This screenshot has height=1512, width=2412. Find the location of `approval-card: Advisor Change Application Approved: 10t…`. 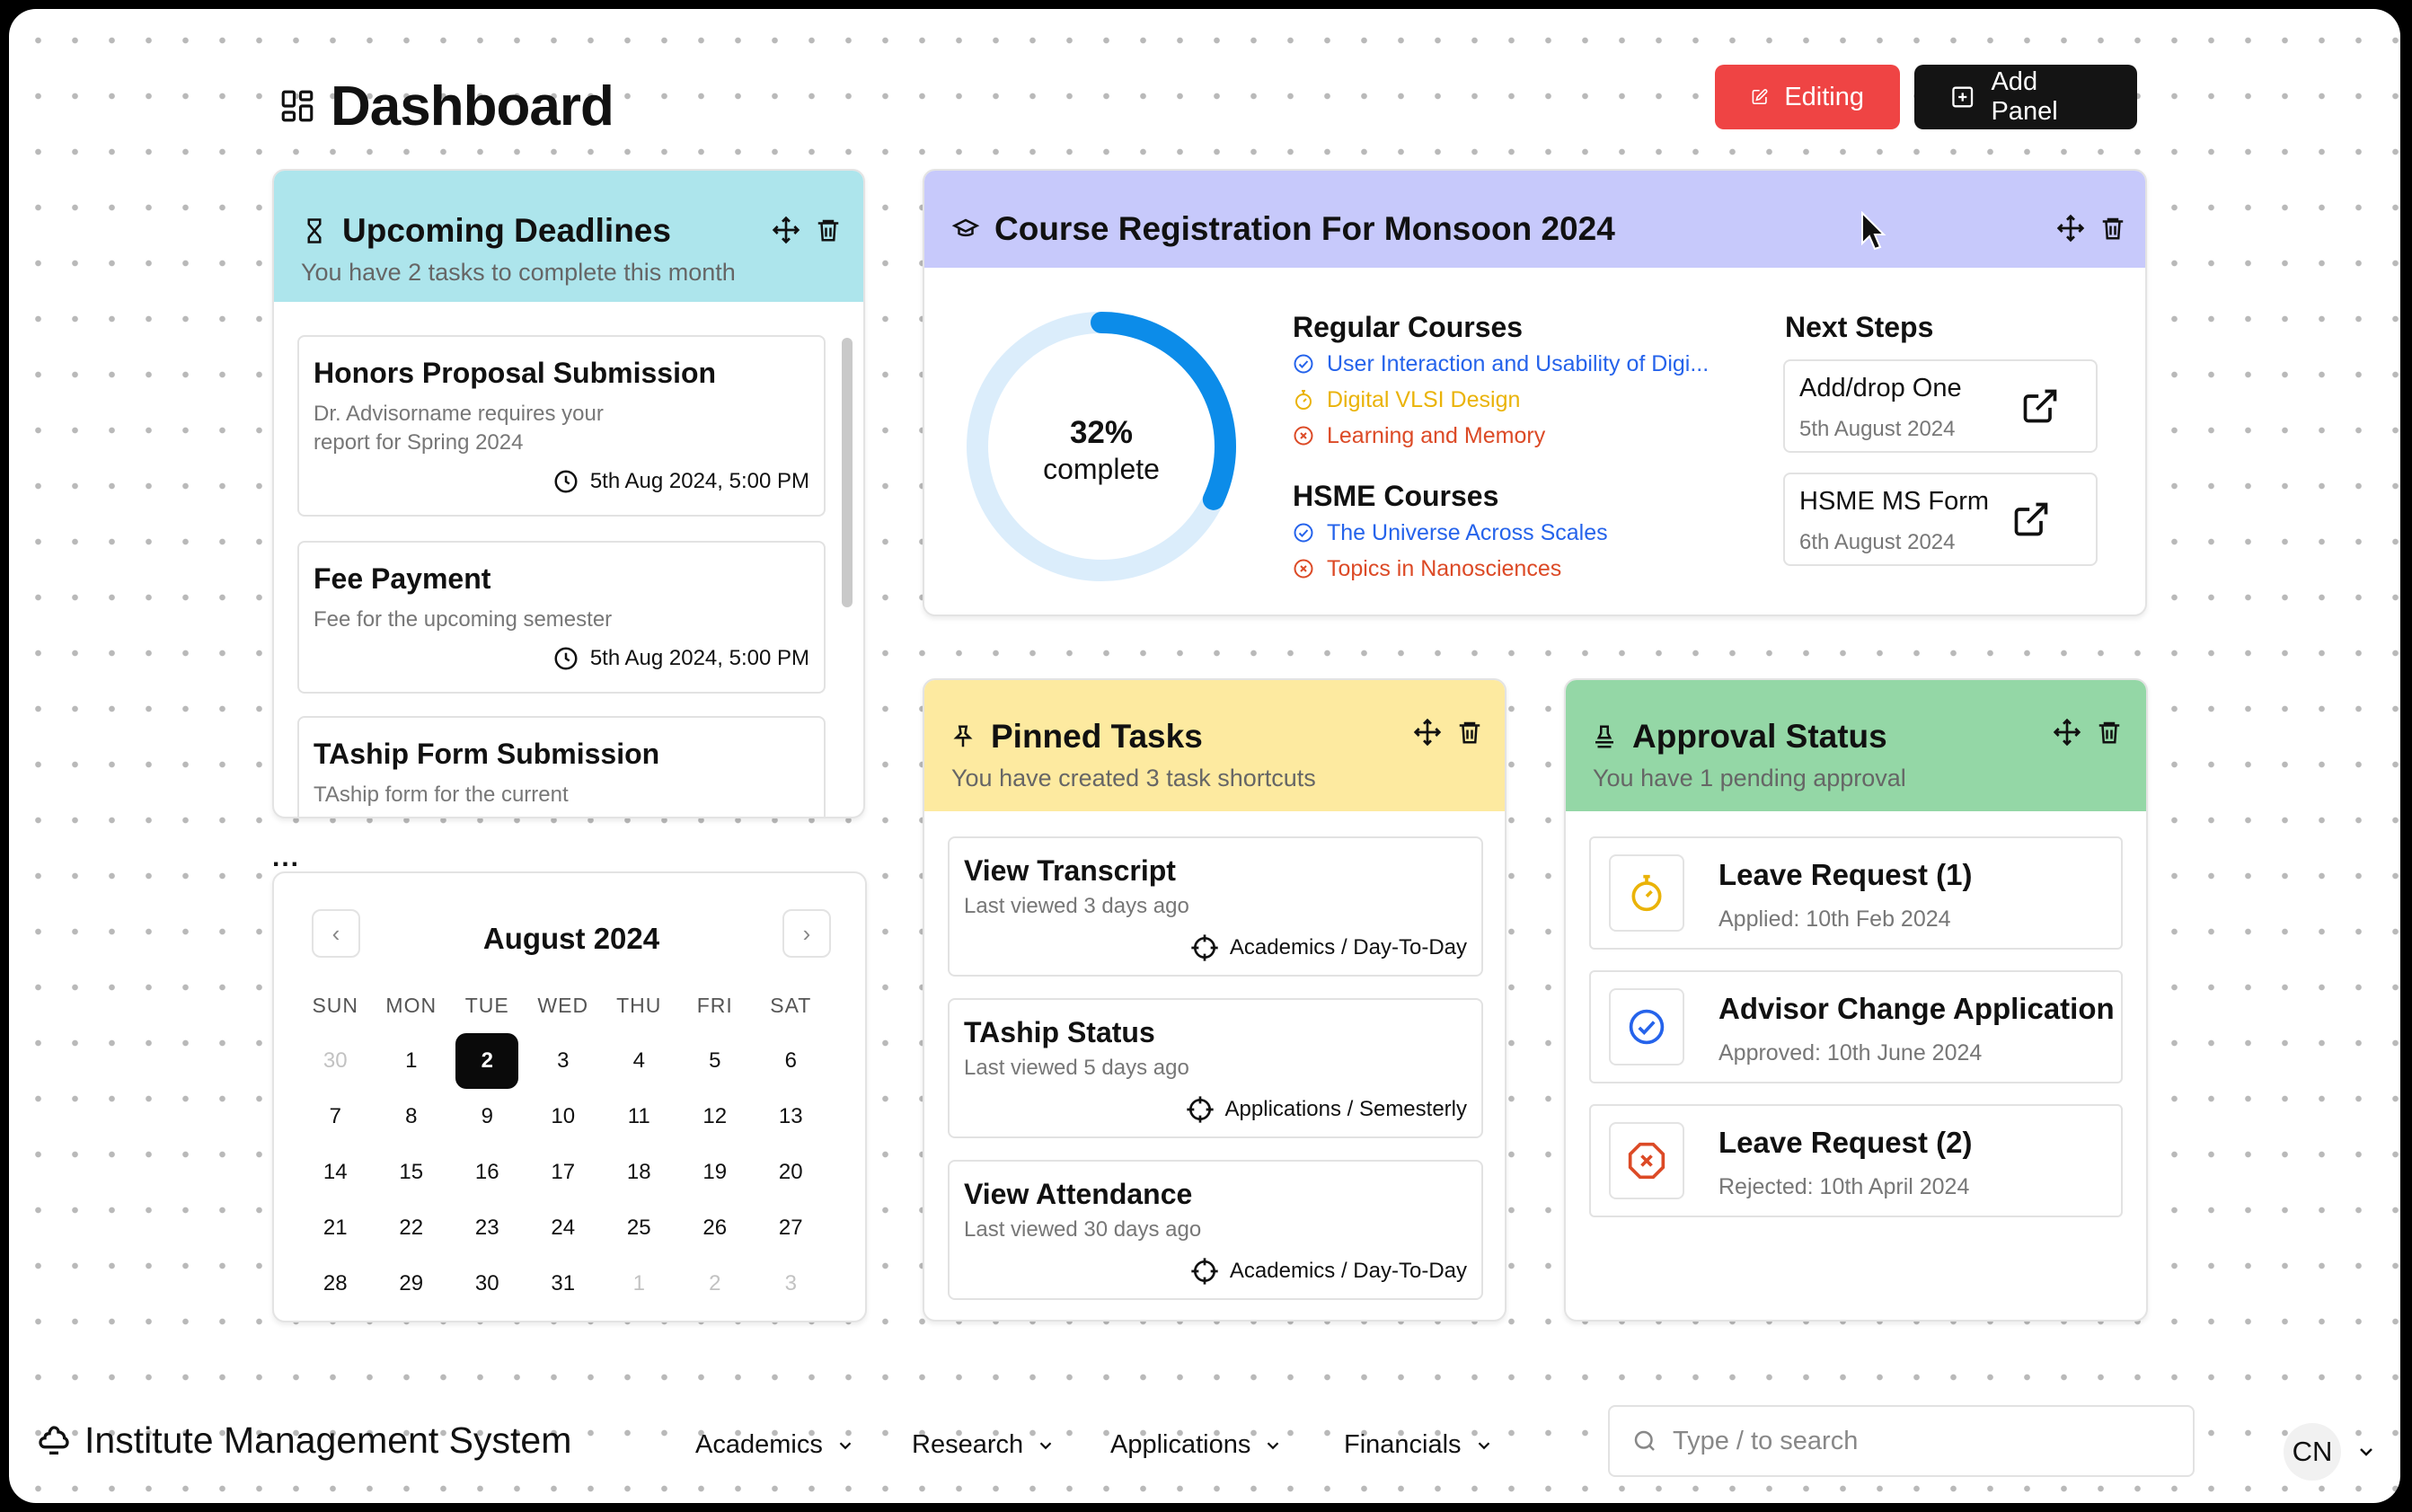

approval-card: Advisor Change Application Approved: 10t… is located at coordinates (1856, 1026).